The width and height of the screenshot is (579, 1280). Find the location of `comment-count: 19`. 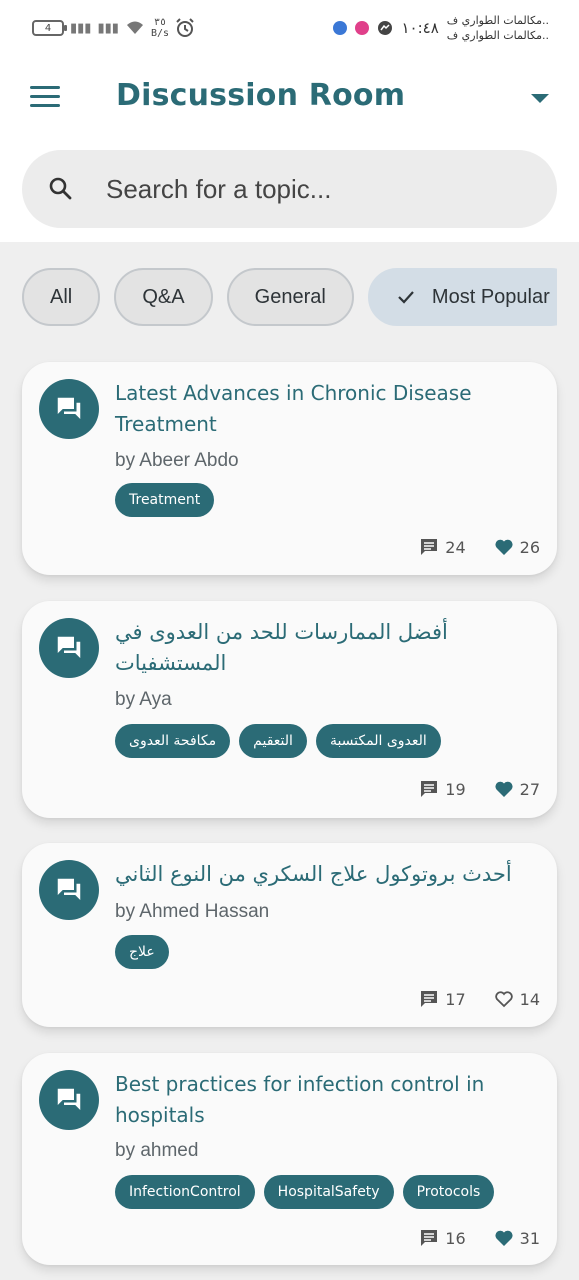

comment-count: 19 is located at coordinates (455, 789).